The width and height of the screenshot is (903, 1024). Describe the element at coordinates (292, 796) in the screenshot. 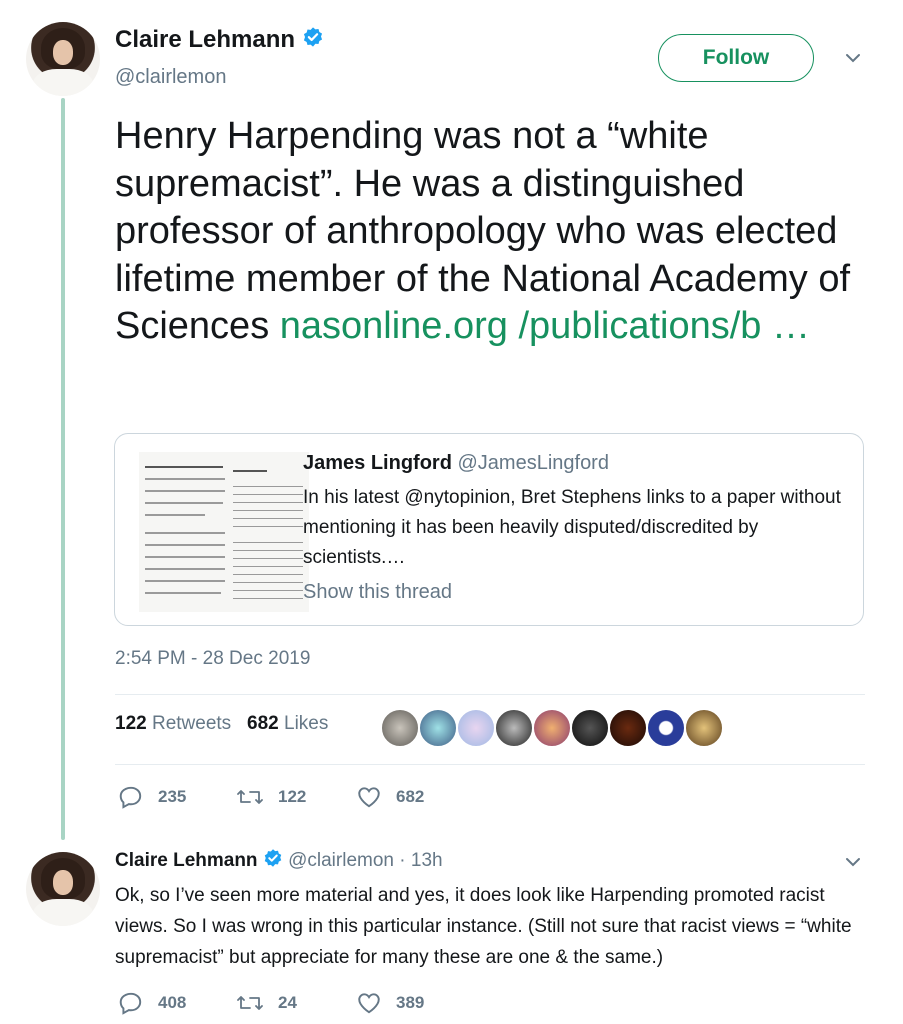

I see `retweet-count: 122` at that location.